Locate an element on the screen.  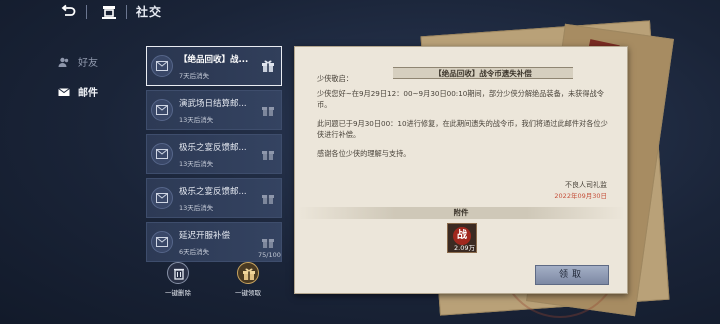
claim-all-label: 一键领取 is located at coordinates (248, 293).